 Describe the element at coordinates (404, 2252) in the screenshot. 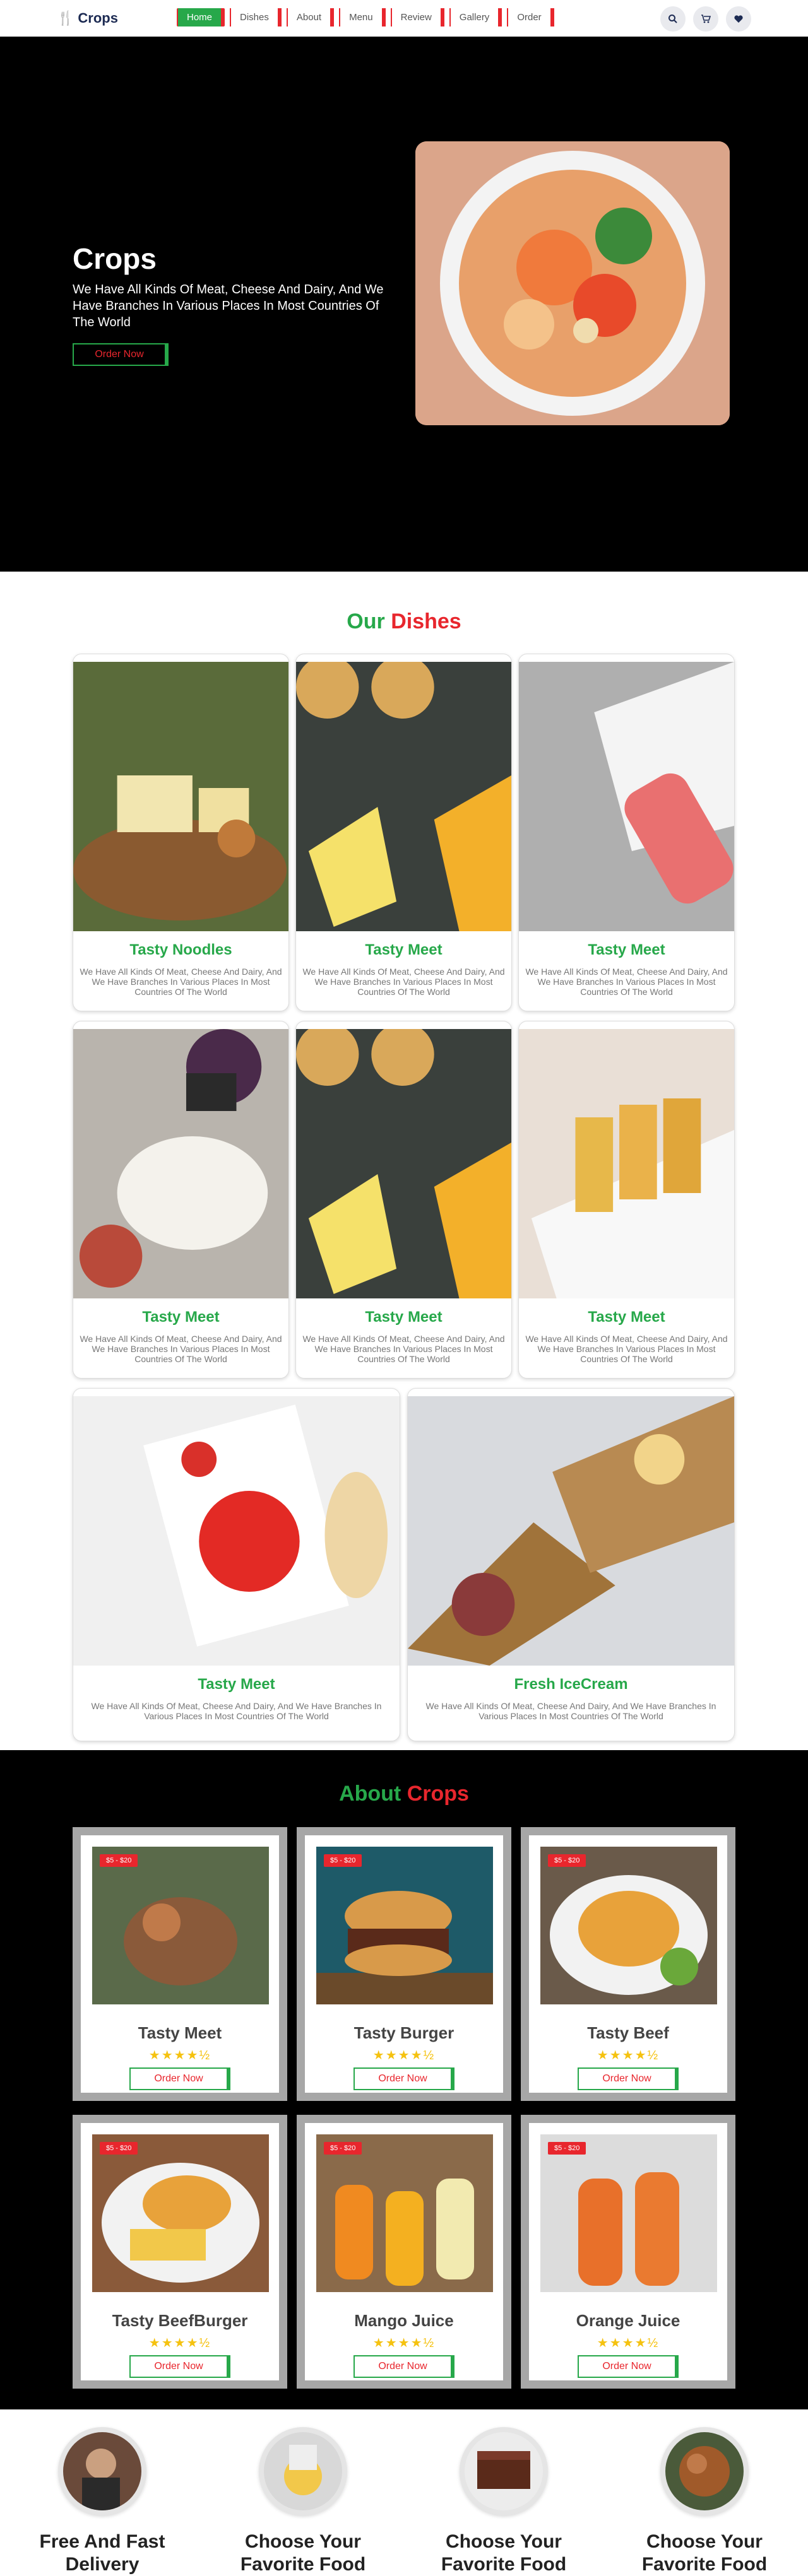

I see `product-card: $5 - $20 Mango Juice ★★★★½ Order Now` at that location.